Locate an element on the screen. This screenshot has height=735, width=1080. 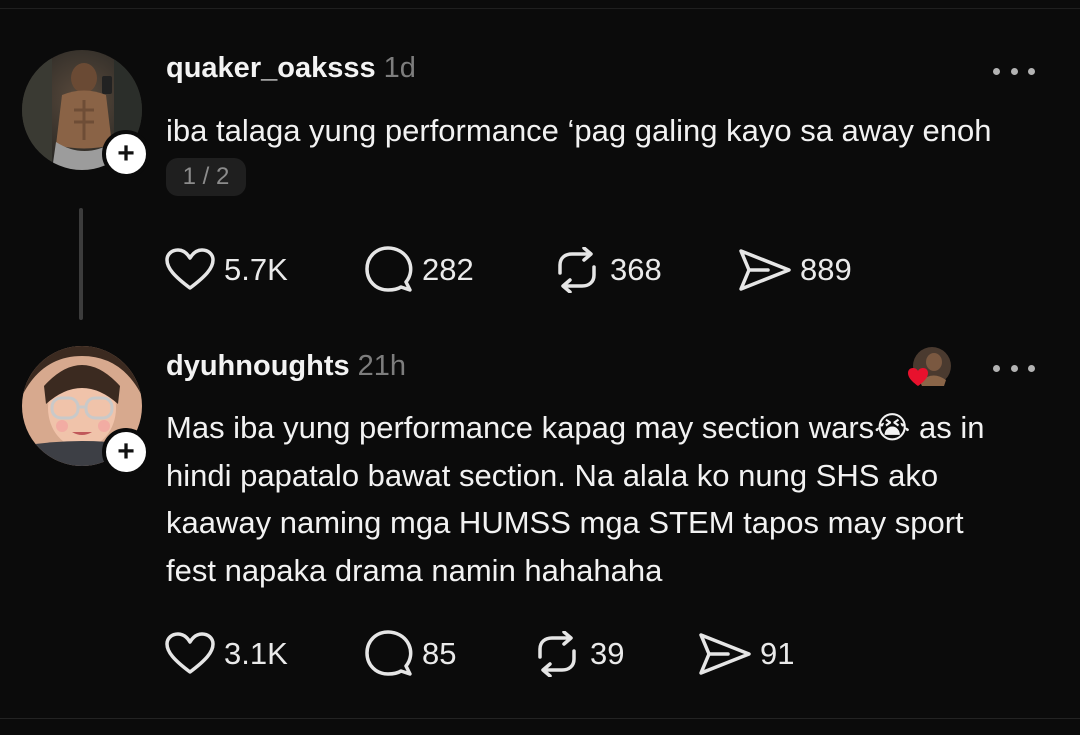
post-2-text-line-4: fest napaka drama namin hahahaha is located at coordinates (414, 570).